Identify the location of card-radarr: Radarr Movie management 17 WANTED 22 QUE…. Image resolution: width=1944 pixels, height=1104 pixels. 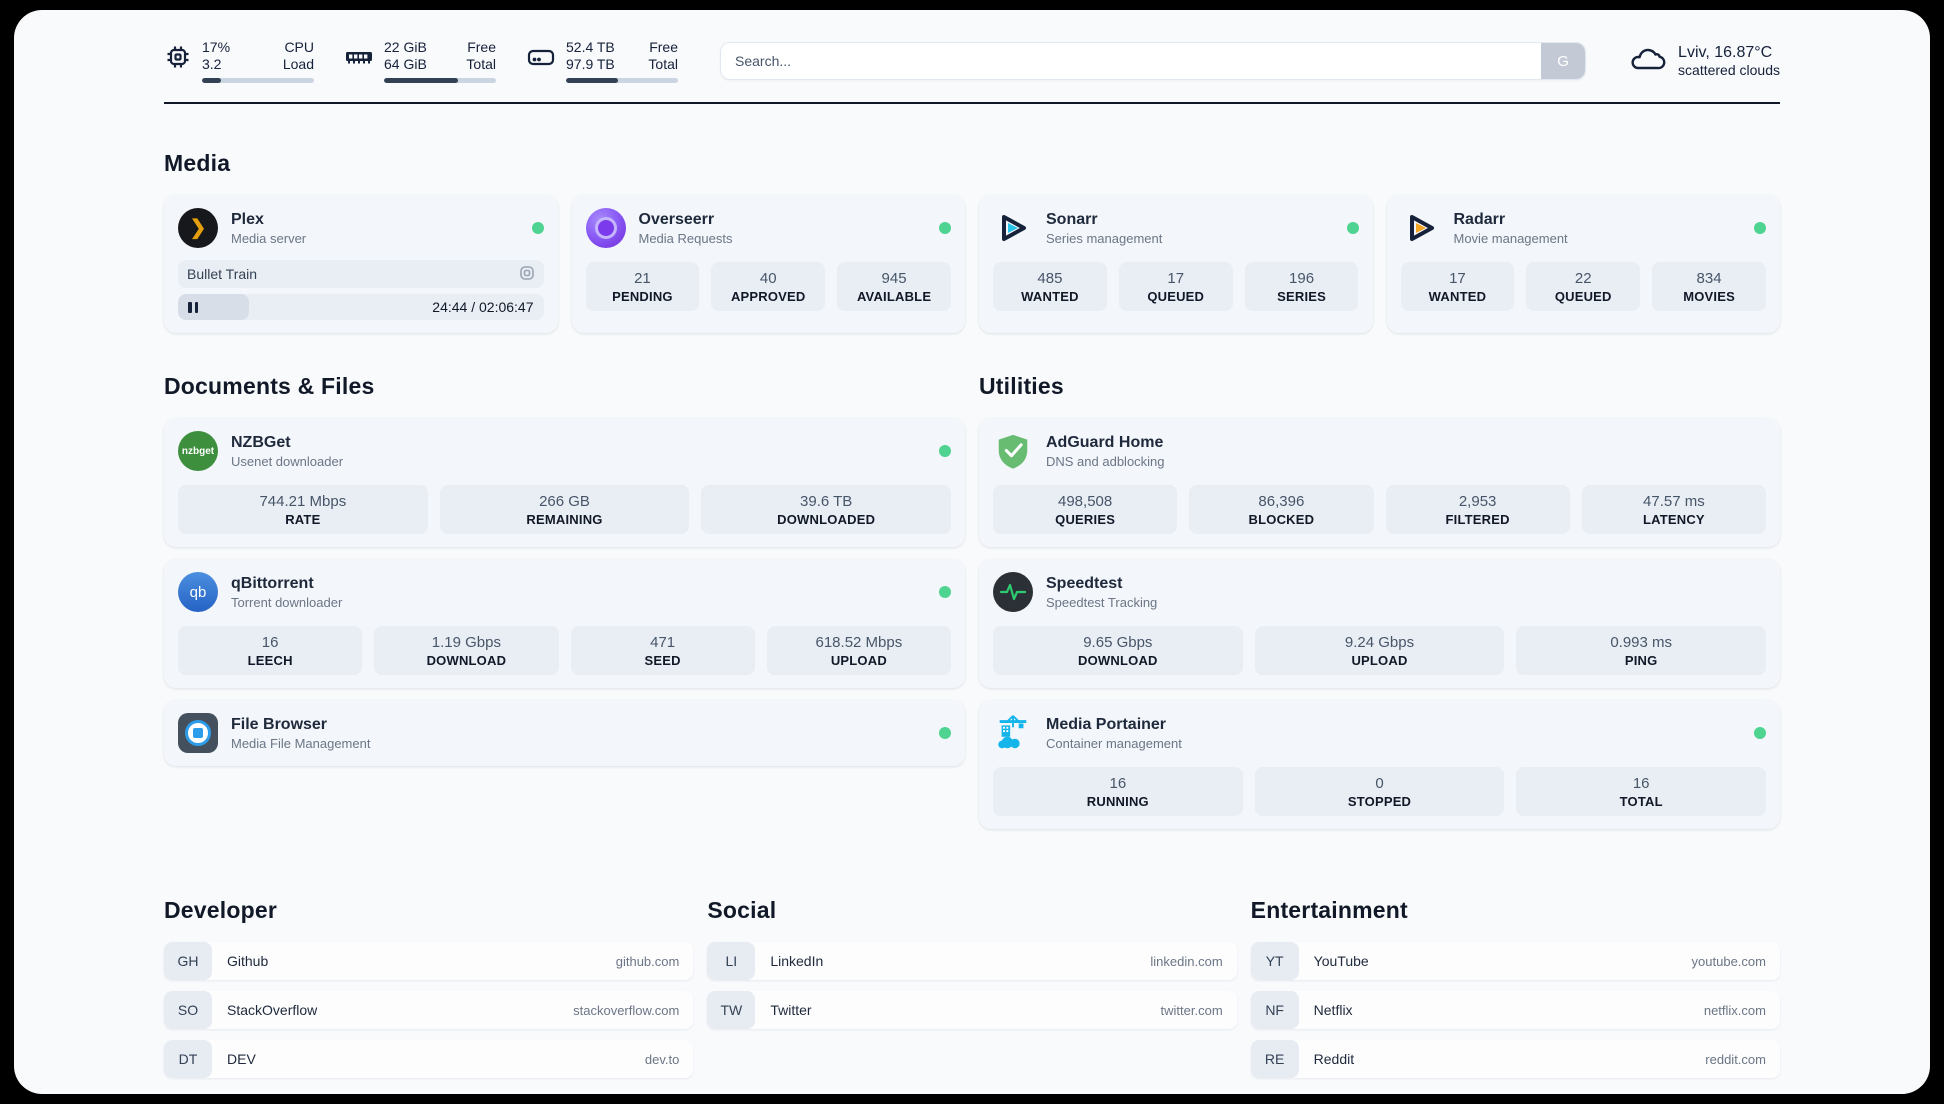
(1583, 264).